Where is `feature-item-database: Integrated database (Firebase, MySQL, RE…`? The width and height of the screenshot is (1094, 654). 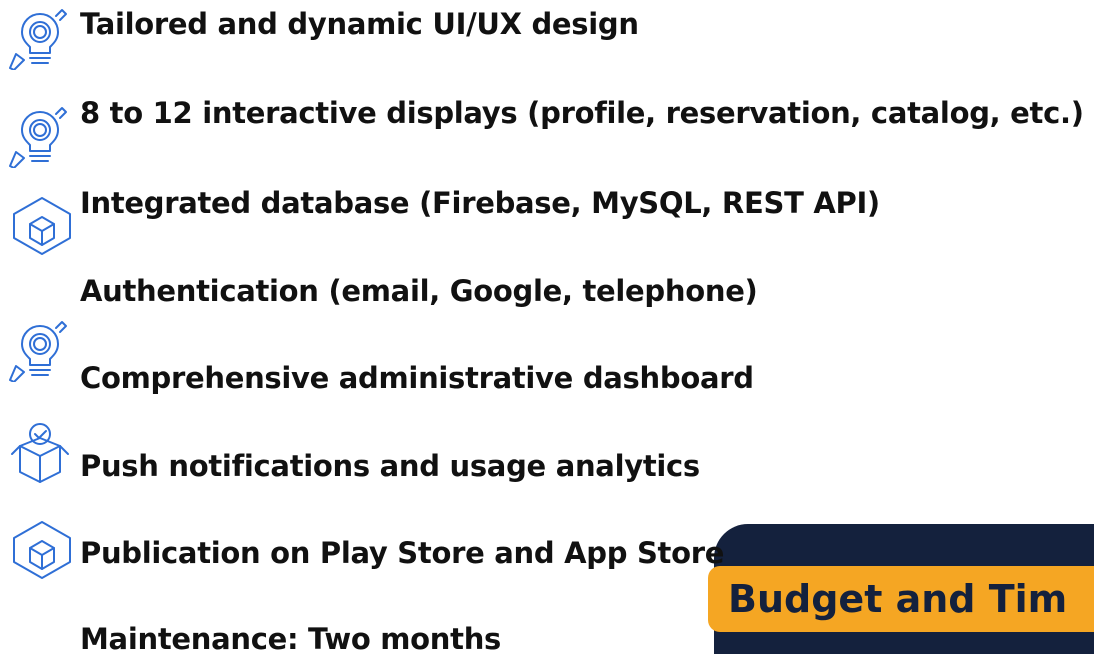 feature-item-database: Integrated database (Firebase, MySQL, RE… is located at coordinates (480, 203).